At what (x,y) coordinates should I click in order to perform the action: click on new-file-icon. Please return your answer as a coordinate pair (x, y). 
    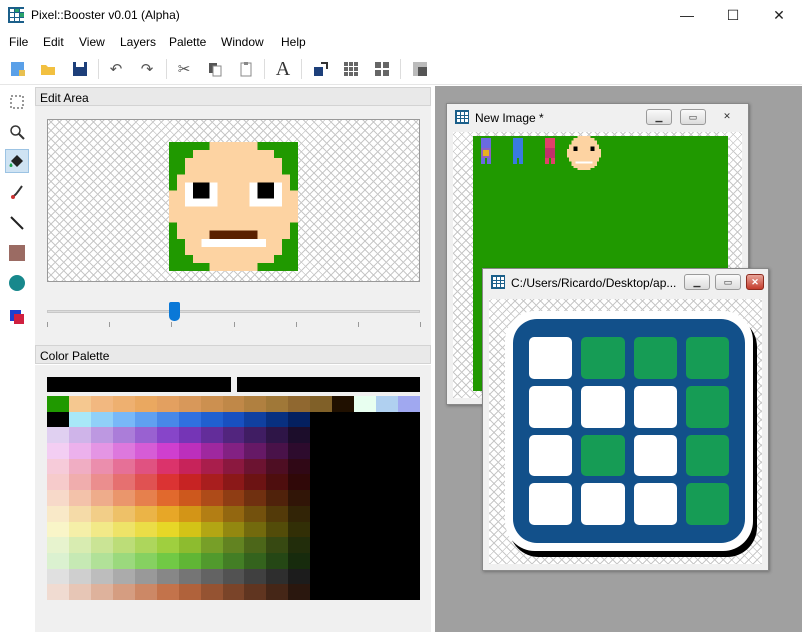
    Looking at the image, I should click on (18, 69).